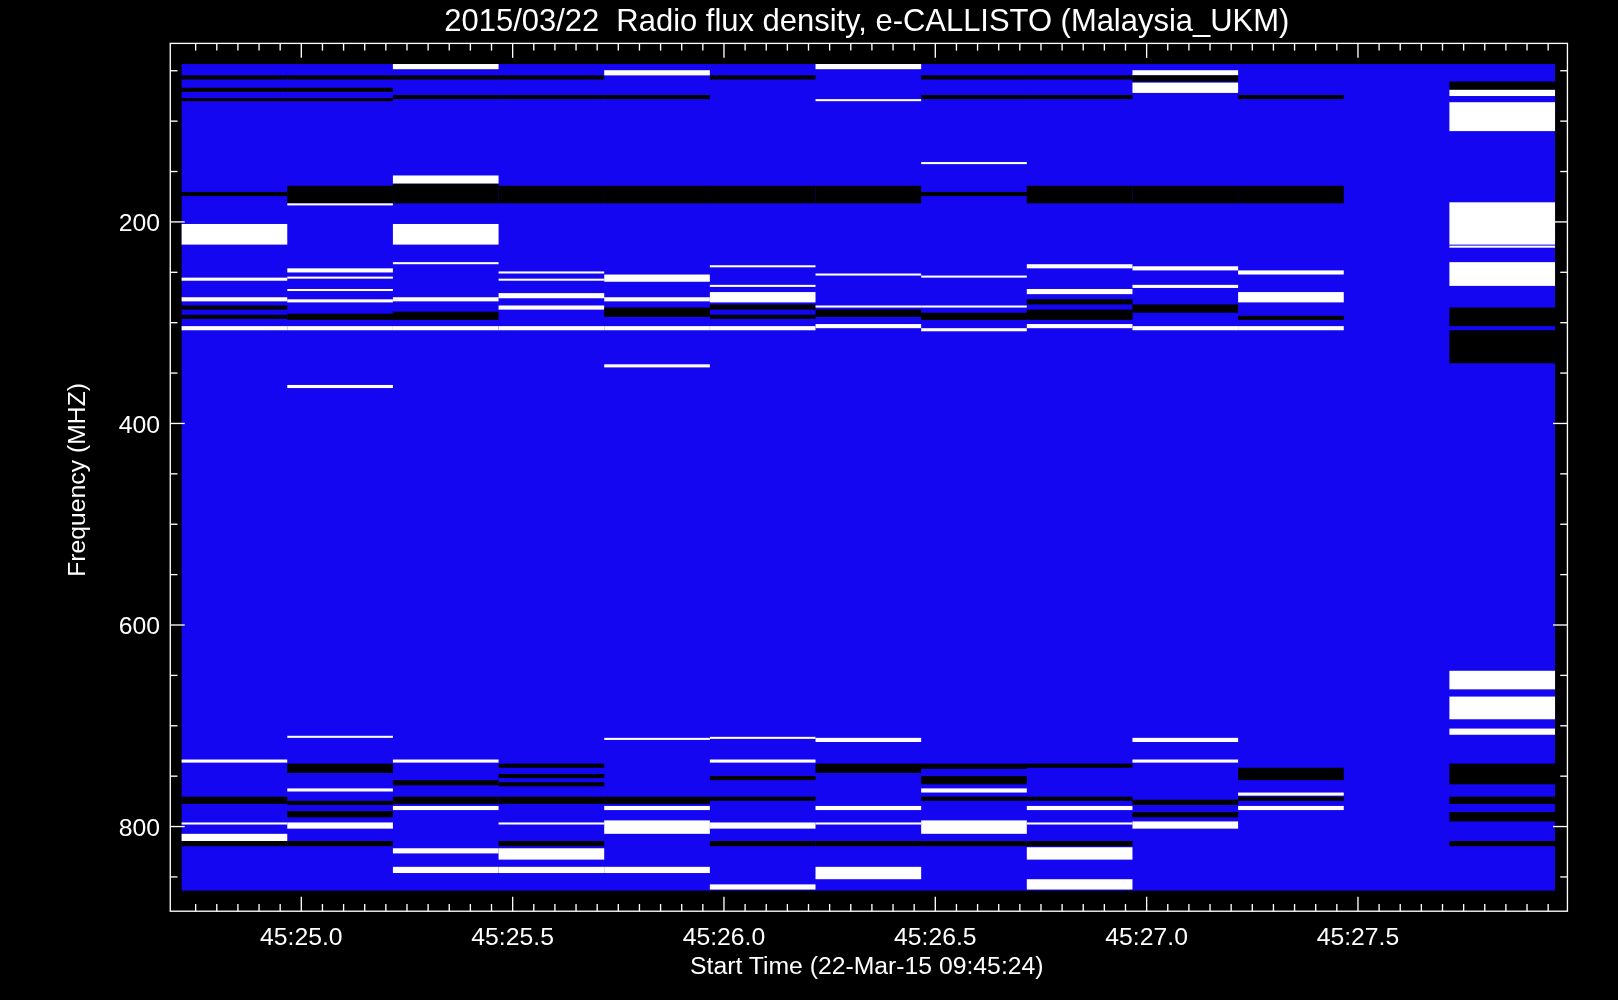 The image size is (1618, 1000). I want to click on tick-label: 45:25.0, so click(301, 937).